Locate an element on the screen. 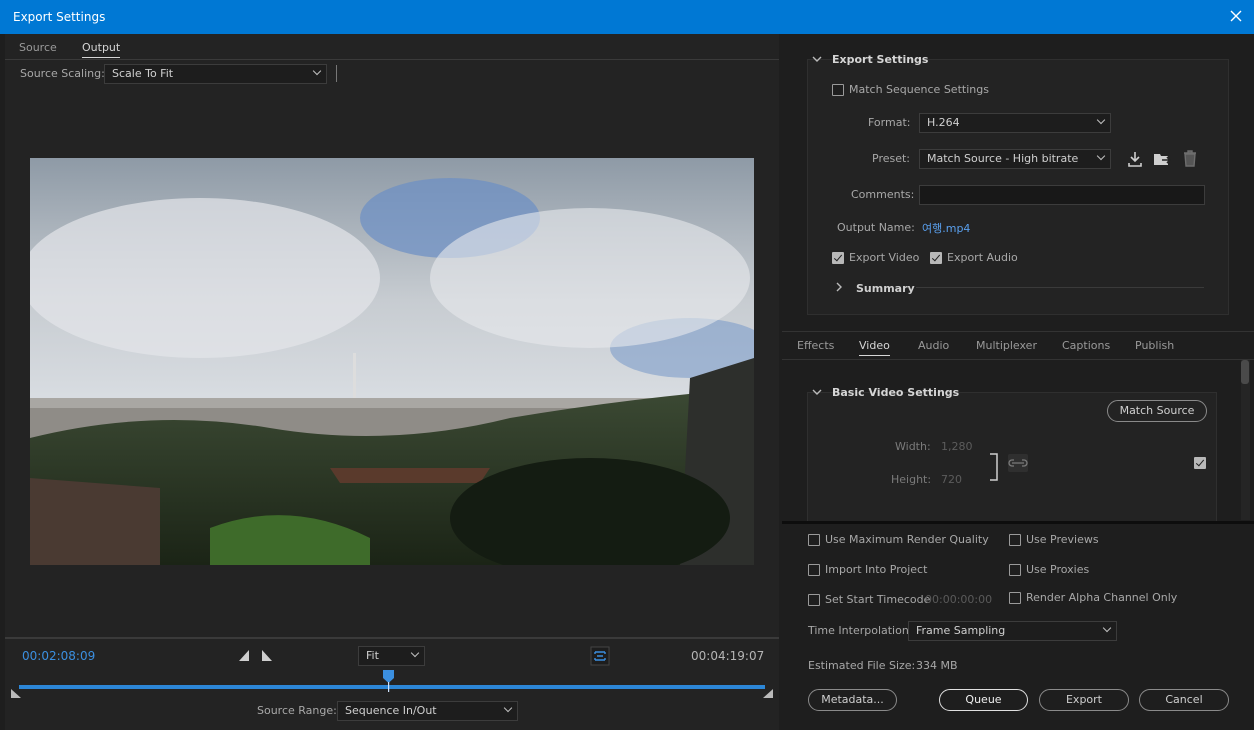 The image size is (1254, 730). aspect-ratio-icon is located at coordinates (600, 656).